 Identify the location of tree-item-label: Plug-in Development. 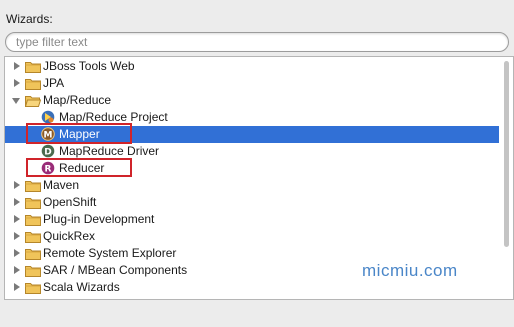
(99, 219).